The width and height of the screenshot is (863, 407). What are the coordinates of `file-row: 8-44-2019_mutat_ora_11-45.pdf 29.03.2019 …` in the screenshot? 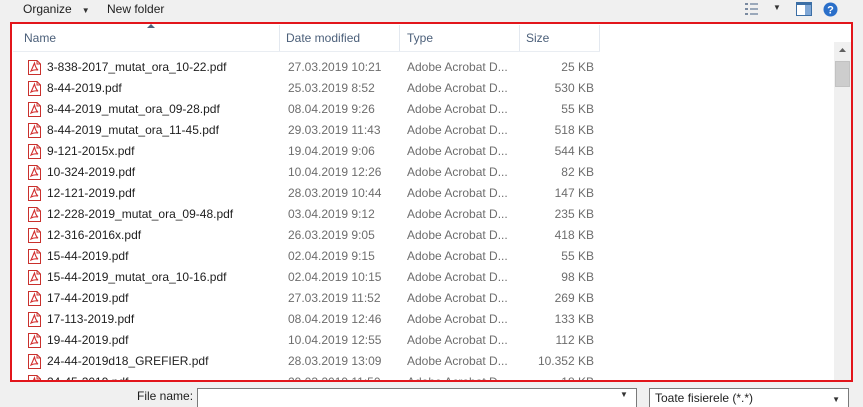 It's located at (424, 130).